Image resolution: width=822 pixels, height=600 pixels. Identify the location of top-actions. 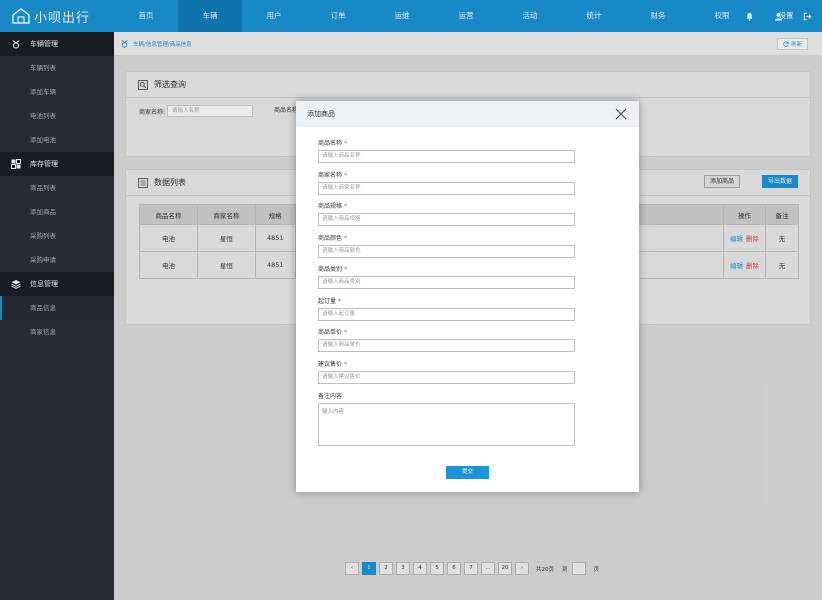
(778, 16).